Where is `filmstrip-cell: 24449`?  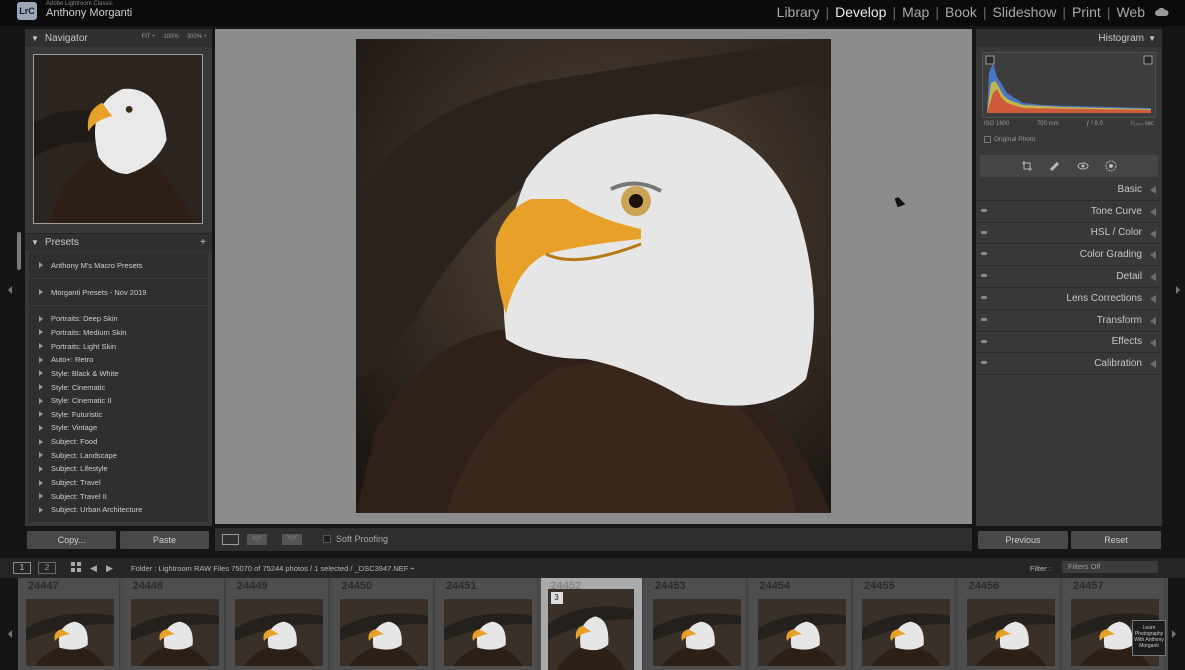 filmstrip-cell: 24449 is located at coordinates (278, 624).